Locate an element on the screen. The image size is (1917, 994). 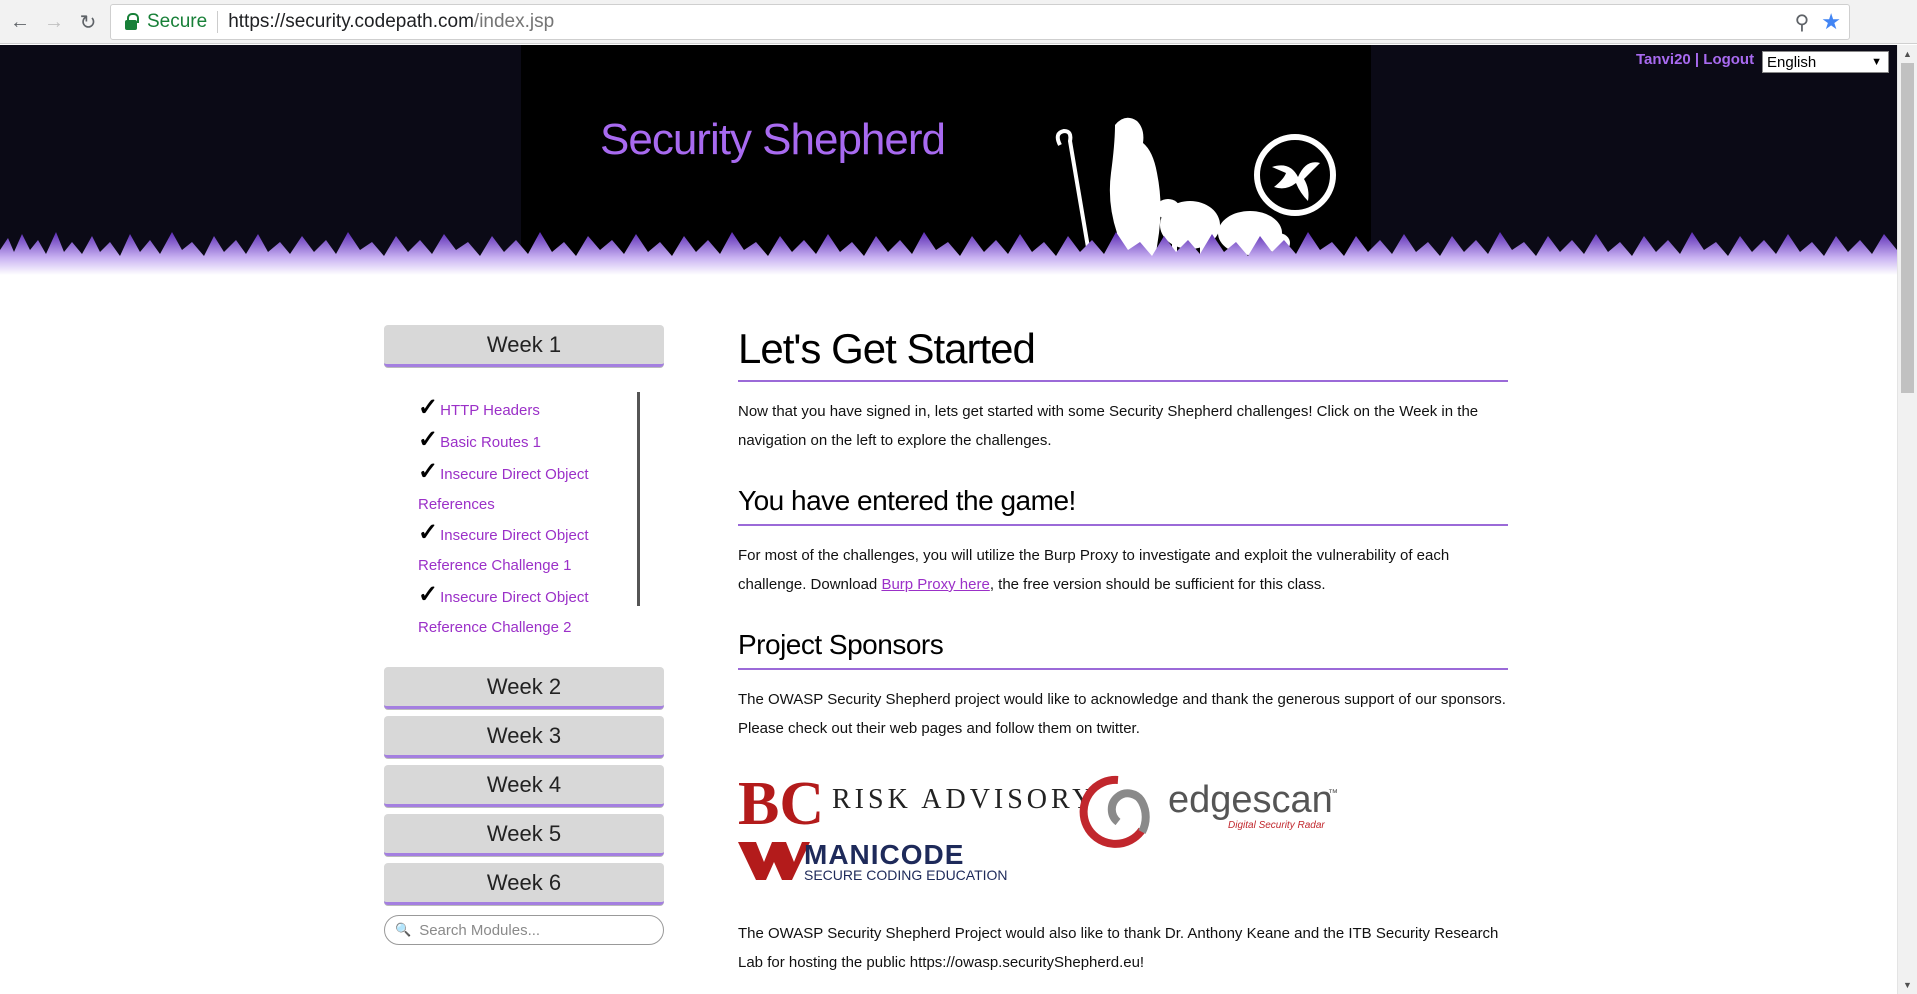
url-host: https://security.codepath.com is located at coordinates (351, 21).